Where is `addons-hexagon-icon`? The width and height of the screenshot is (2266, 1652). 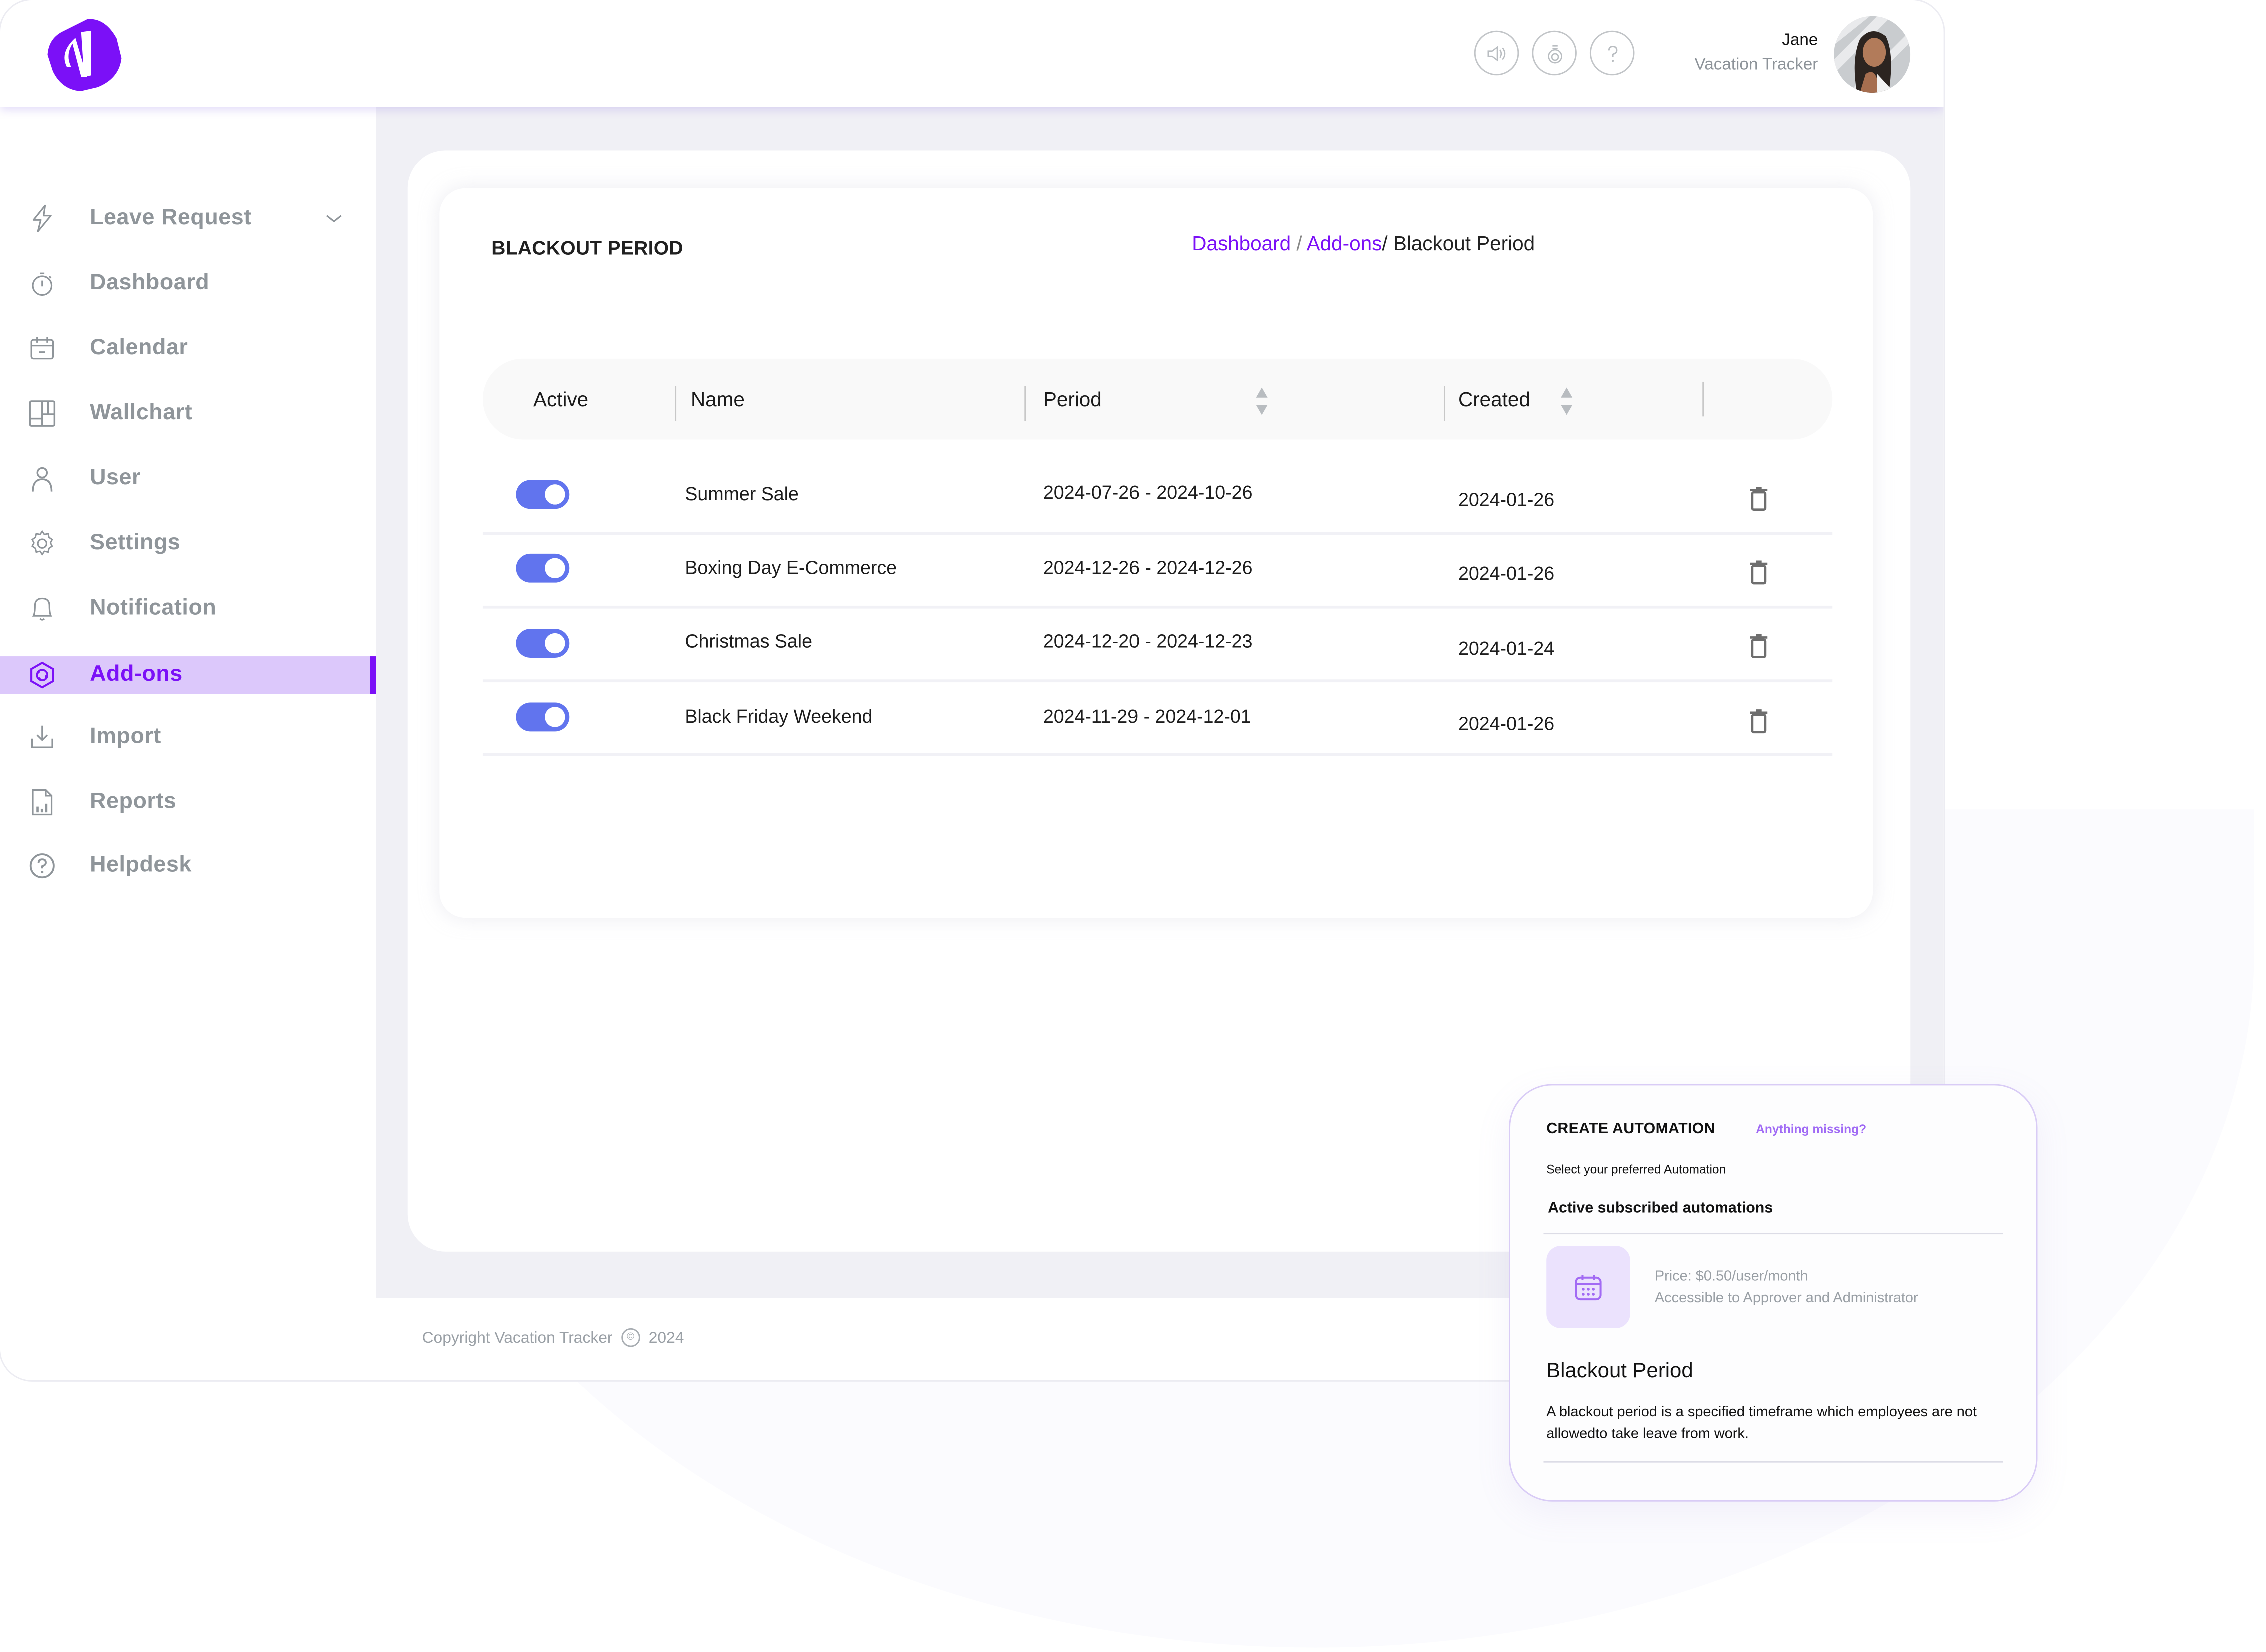
addons-hexagon-icon is located at coordinates (42, 675).